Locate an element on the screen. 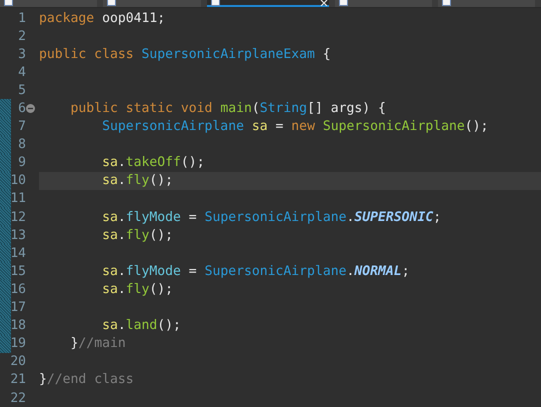 The image size is (541, 407). line-number: 14 is located at coordinates (18, 253).